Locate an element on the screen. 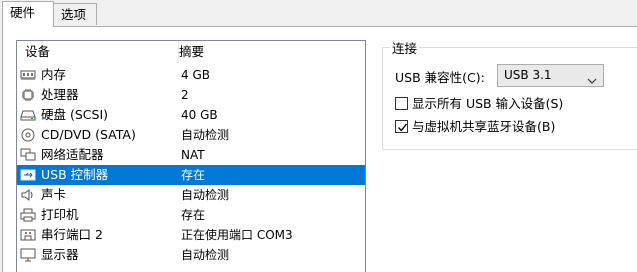 Image resolution: width=637 pixels, height=272 pixels. display-icon is located at coordinates (28, 255).